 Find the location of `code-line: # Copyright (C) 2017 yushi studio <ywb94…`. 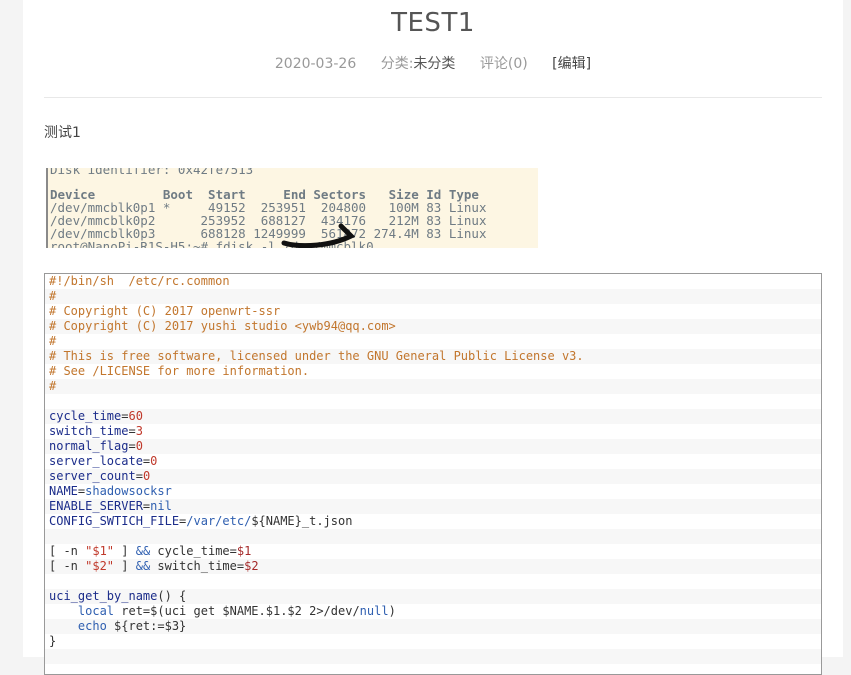

code-line: # Copyright (C) 2017 yushi studio <ywb94… is located at coordinates (433, 326).